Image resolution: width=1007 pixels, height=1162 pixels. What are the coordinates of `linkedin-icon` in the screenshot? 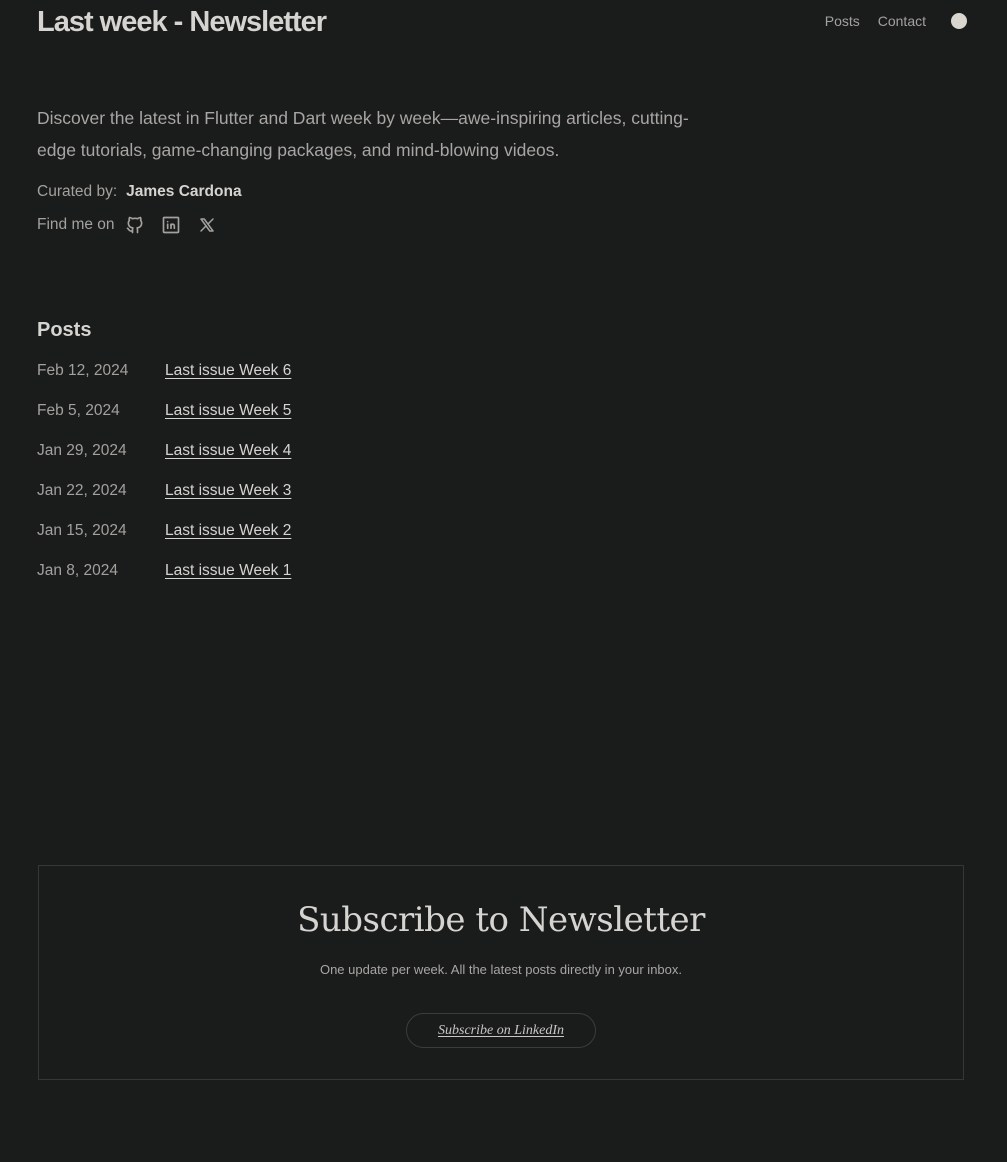 It's located at (171, 225).